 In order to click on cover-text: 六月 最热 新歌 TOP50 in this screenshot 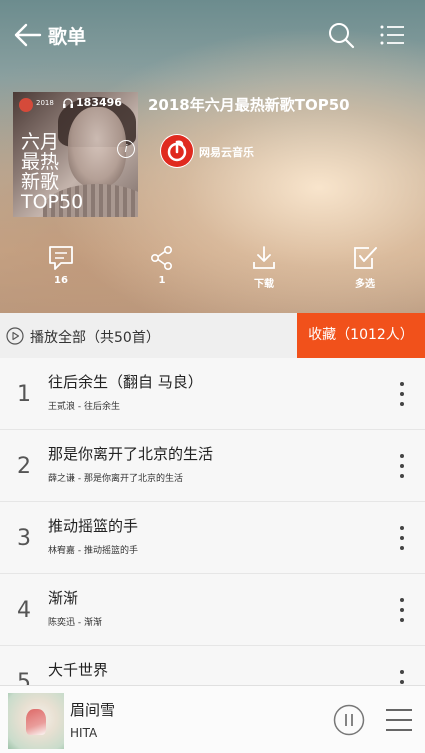, I will do `click(61, 172)`.